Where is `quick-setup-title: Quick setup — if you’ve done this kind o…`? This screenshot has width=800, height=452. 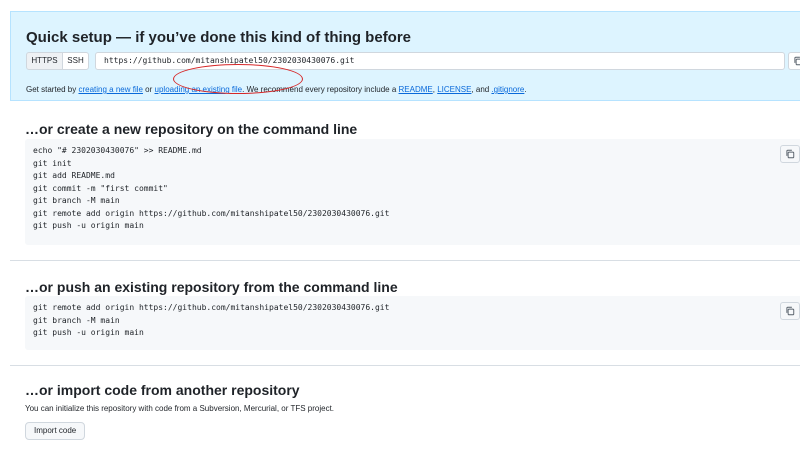
quick-setup-title: Quick setup — if you’ve done this kind o… is located at coordinates (219, 37).